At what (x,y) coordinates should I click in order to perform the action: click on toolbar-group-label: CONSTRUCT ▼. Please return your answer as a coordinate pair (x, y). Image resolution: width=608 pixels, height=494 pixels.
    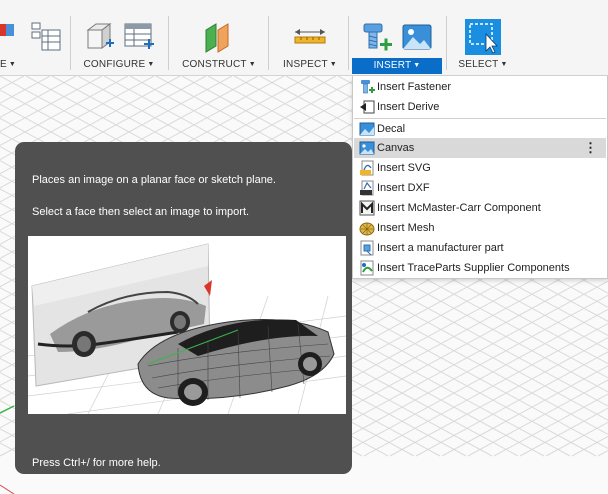
    Looking at the image, I should click on (219, 66).